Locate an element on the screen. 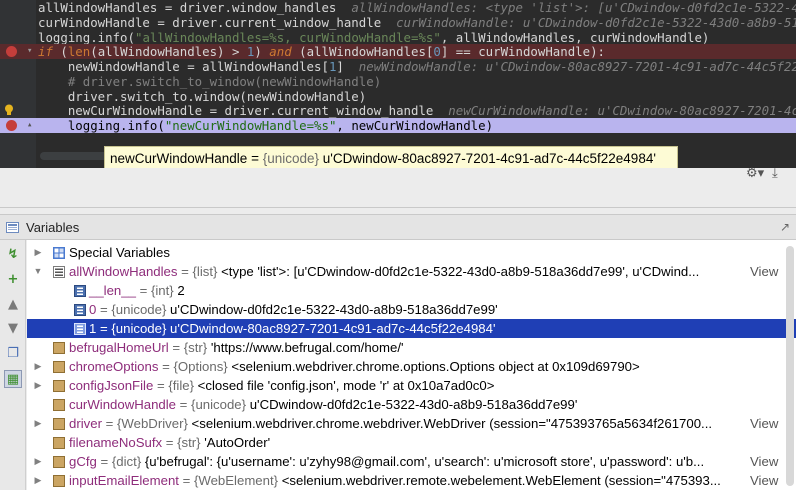  variable-name: gCfg is located at coordinates (83, 461).